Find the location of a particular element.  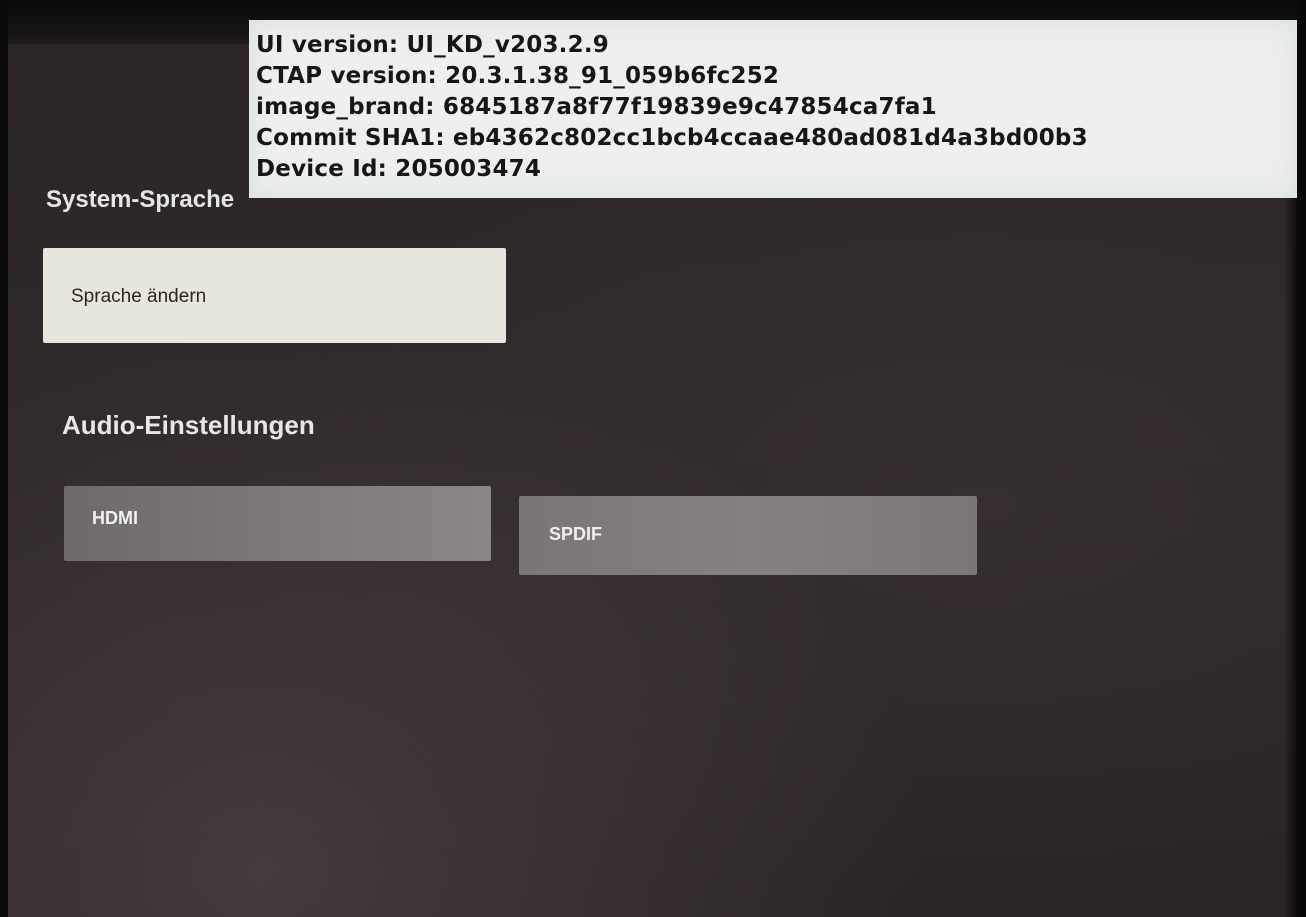

audio-output-hdmi-button: HDMI is located at coordinates (277, 523).